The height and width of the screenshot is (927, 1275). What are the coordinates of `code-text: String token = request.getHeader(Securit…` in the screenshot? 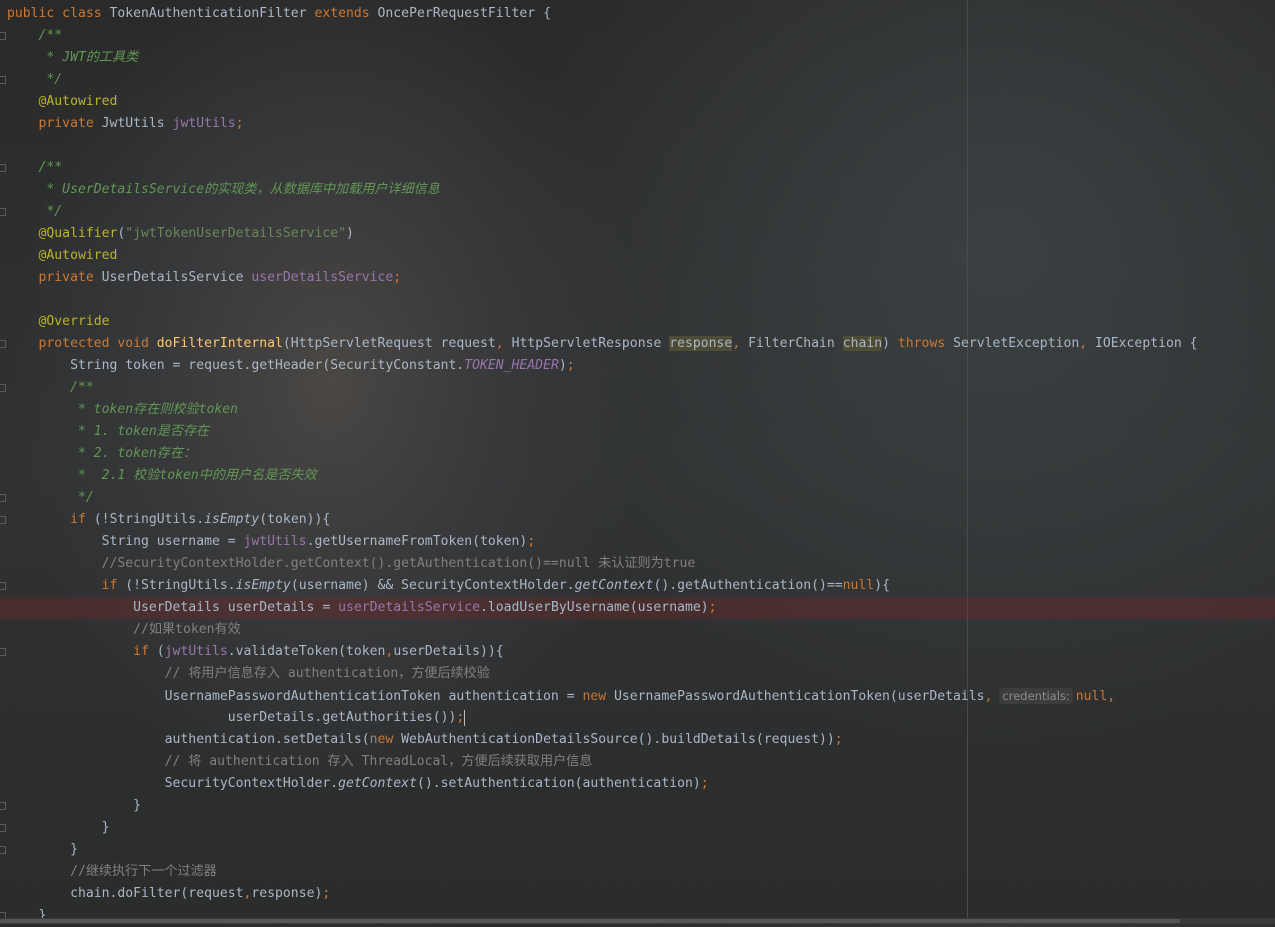 It's located at (236, 365).